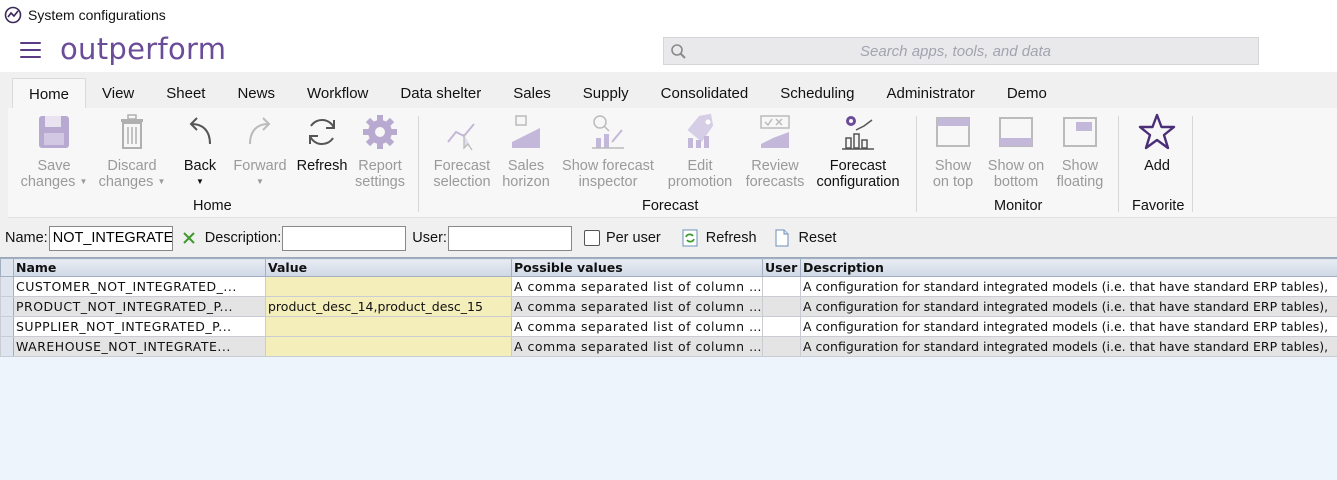 Image resolution: width=1337 pixels, height=480 pixels. Describe the element at coordinates (260, 151) in the screenshot. I see `forward-button: Forward ▼` at that location.